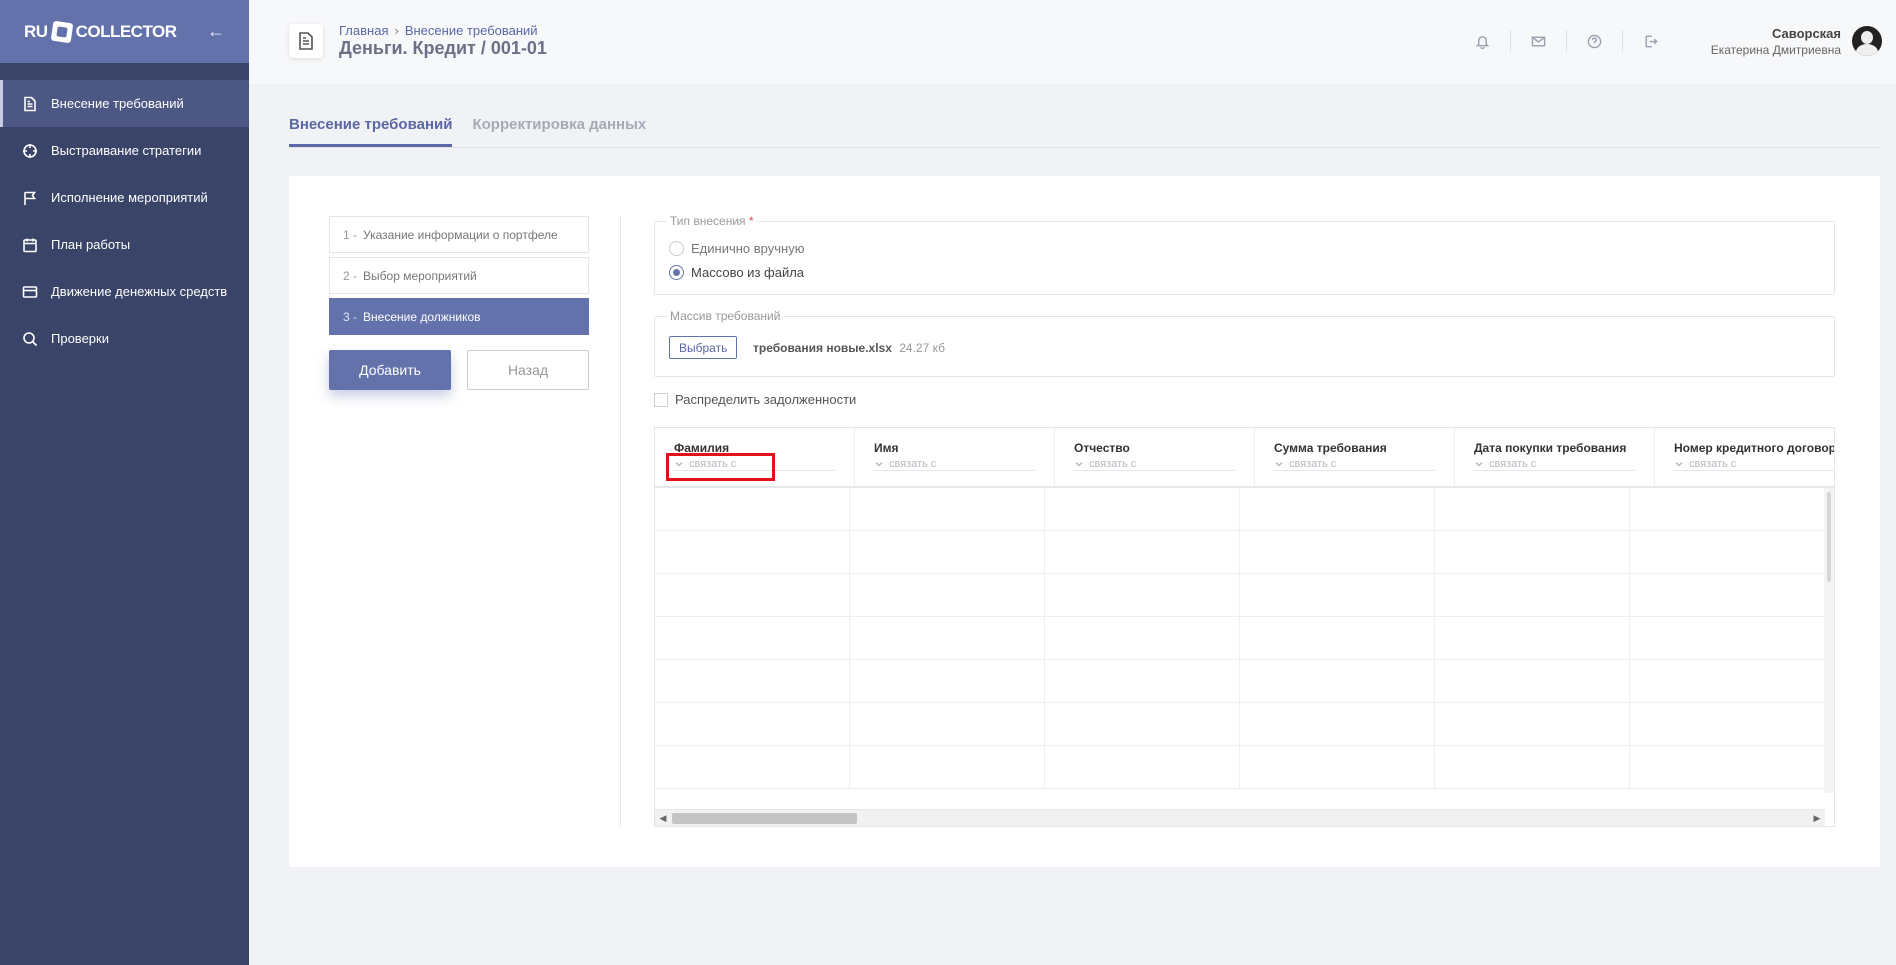 This screenshot has height=965, width=1896. I want to click on radio-bulk-file: Массово из файла, so click(736, 272).